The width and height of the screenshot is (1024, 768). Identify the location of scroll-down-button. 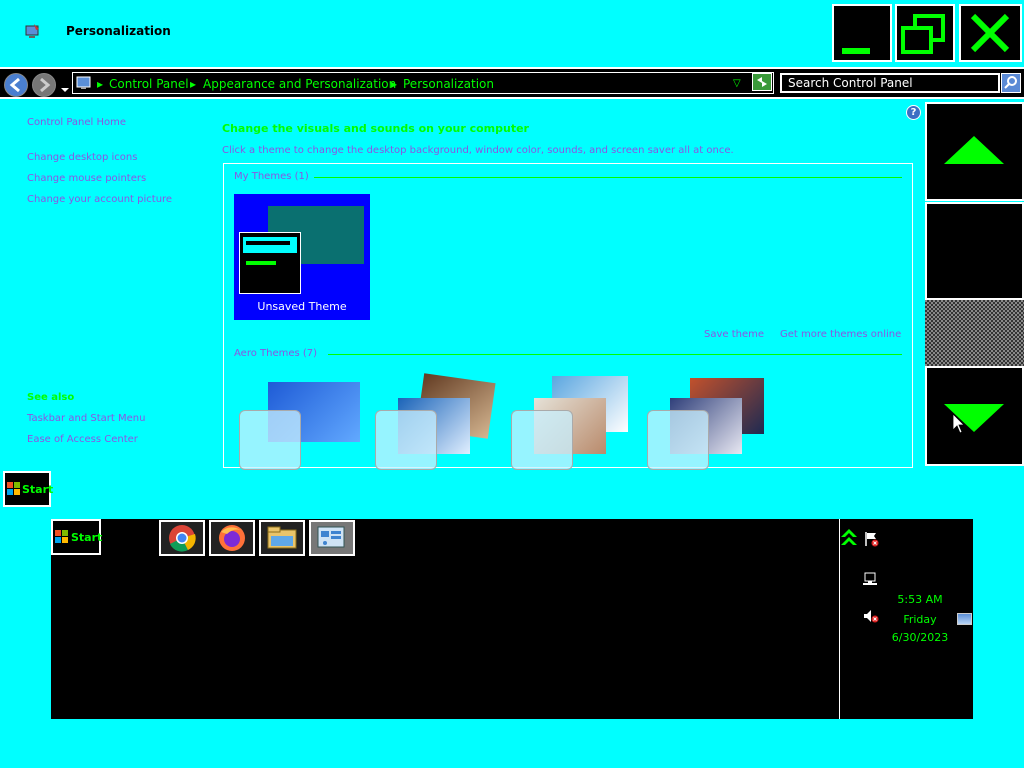
(974, 416).